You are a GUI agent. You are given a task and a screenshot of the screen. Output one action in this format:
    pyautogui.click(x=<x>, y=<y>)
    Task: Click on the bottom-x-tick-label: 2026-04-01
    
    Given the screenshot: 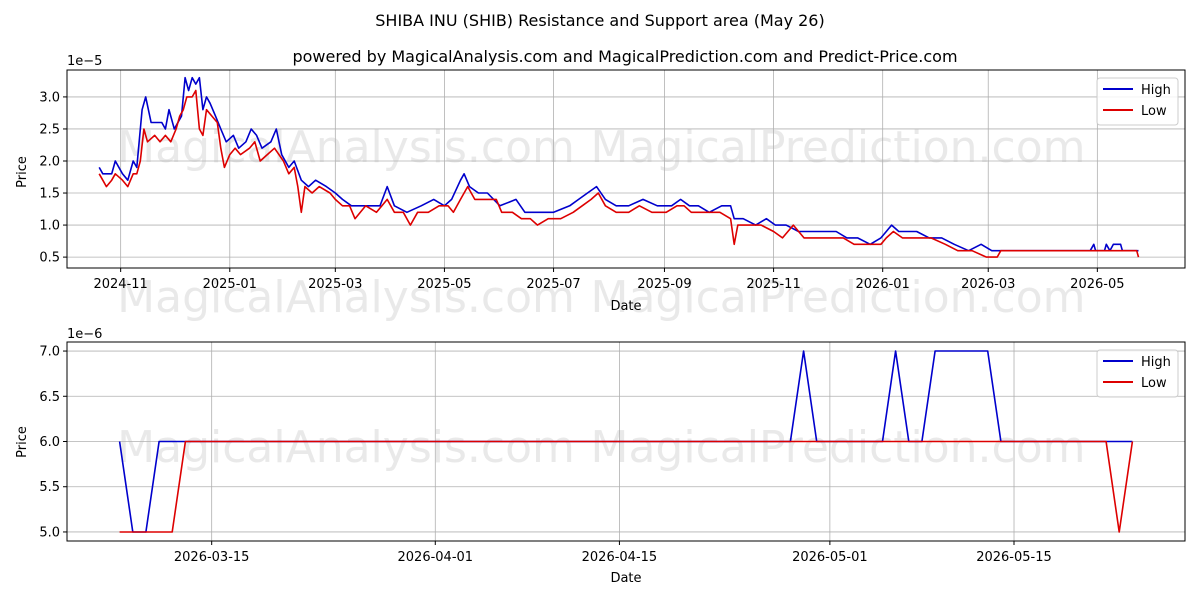 What is the action you would take?
    pyautogui.click(x=436, y=557)
    